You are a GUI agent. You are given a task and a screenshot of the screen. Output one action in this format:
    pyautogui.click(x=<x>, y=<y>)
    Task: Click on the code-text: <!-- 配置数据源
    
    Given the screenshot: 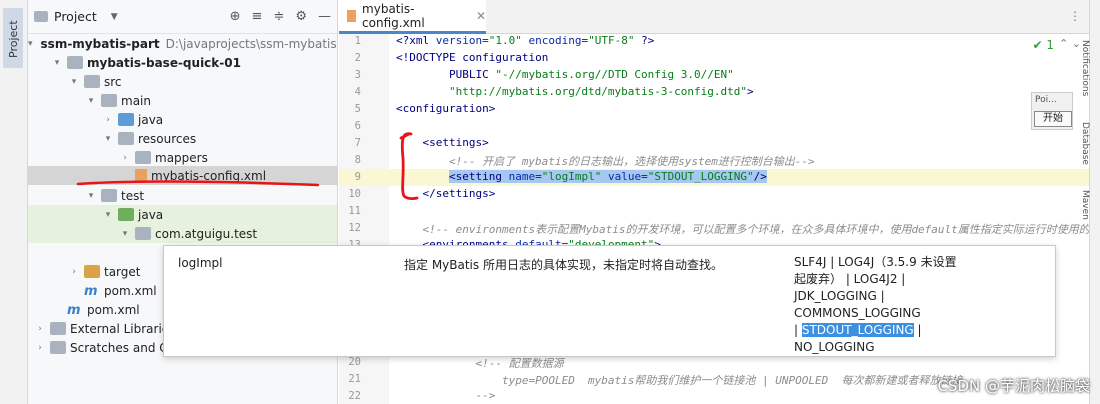 What is the action you would take?
    pyautogui.click(x=519, y=363)
    